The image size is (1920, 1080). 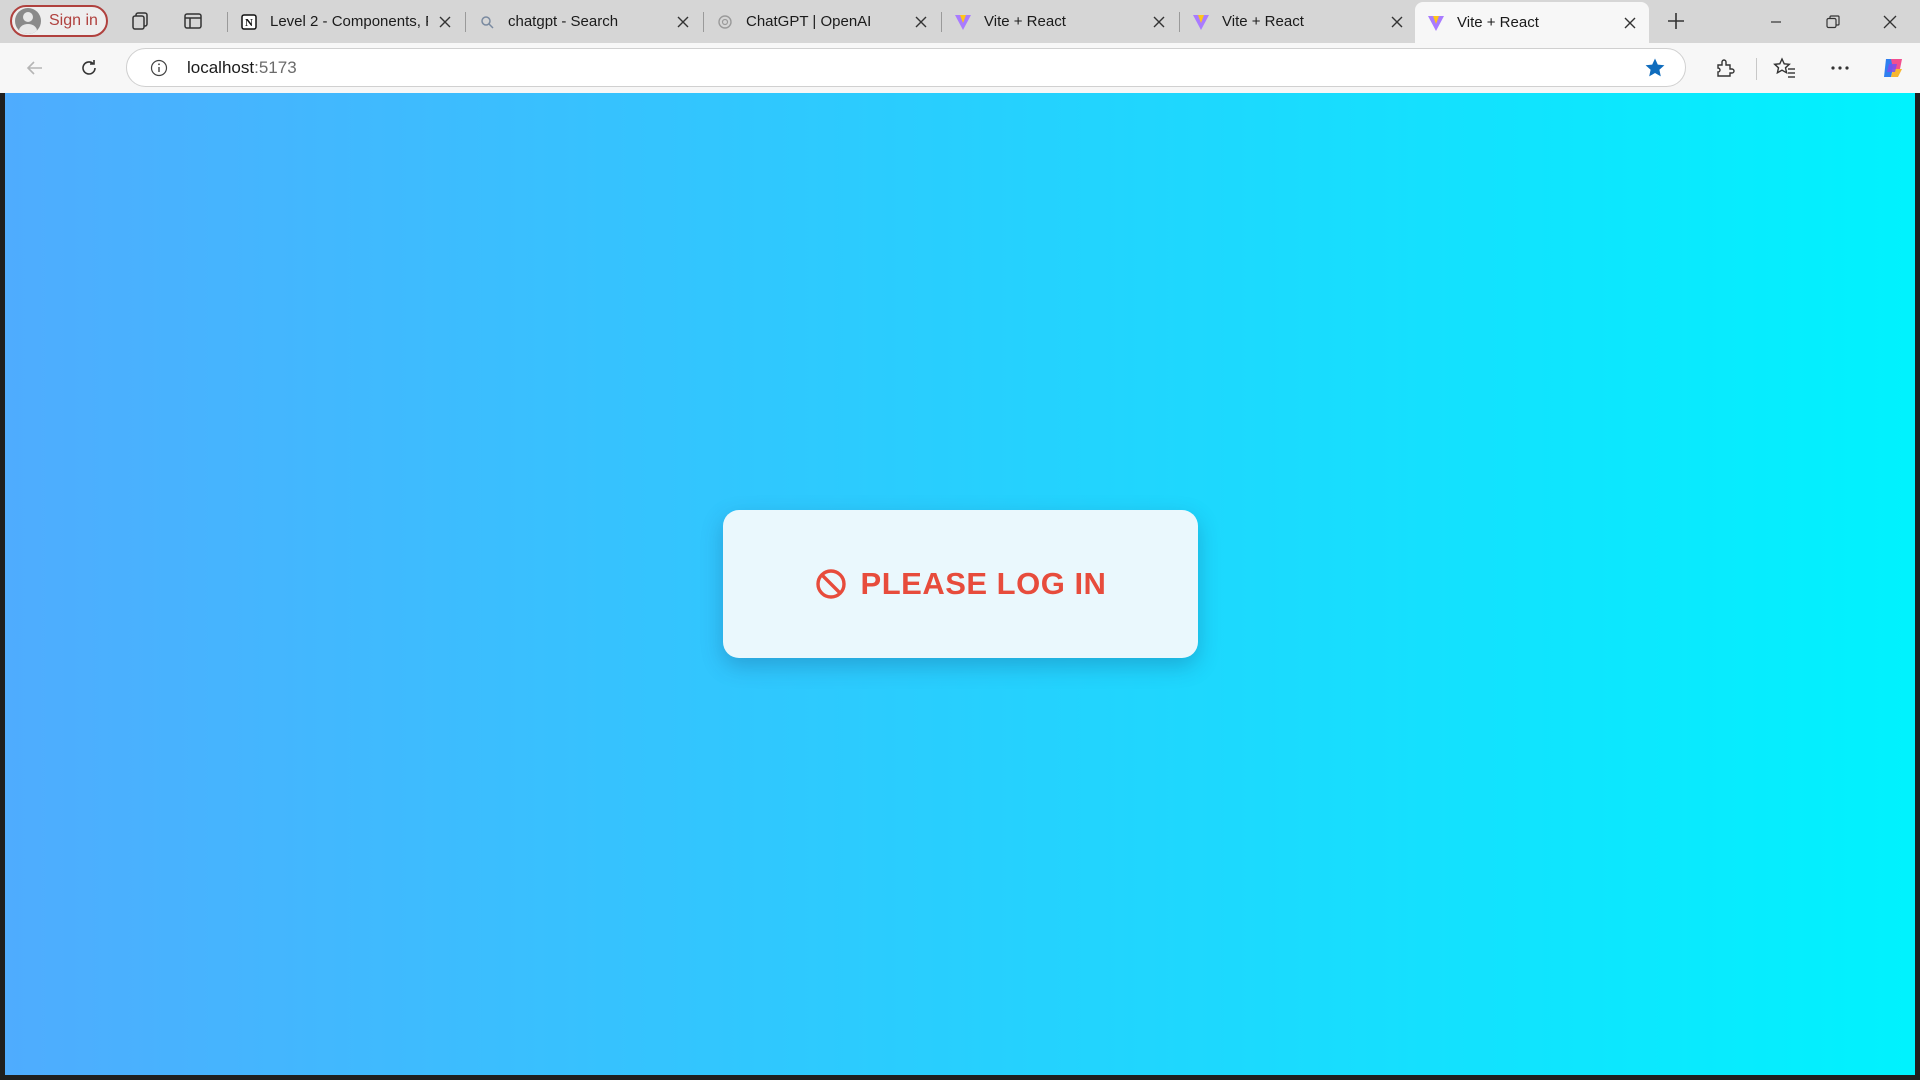 I want to click on sign-in-button: Sign in, so click(x=59, y=21).